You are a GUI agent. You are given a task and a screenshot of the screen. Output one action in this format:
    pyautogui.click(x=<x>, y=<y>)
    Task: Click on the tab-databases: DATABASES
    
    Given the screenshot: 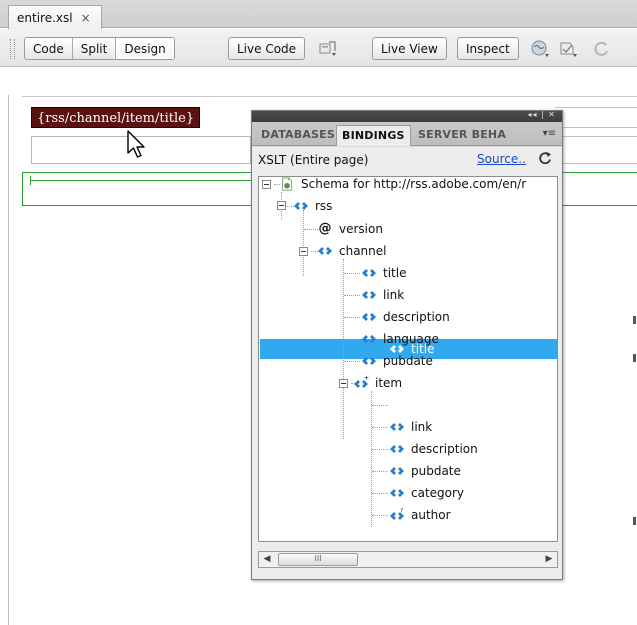 What is the action you would take?
    pyautogui.click(x=296, y=135)
    